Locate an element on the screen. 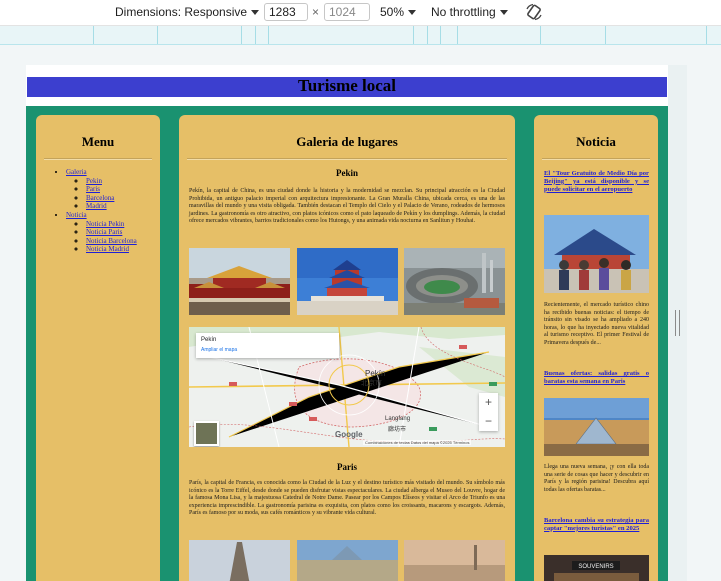  souvenir-sign-text: SOUVENIRS is located at coordinates (595, 567).